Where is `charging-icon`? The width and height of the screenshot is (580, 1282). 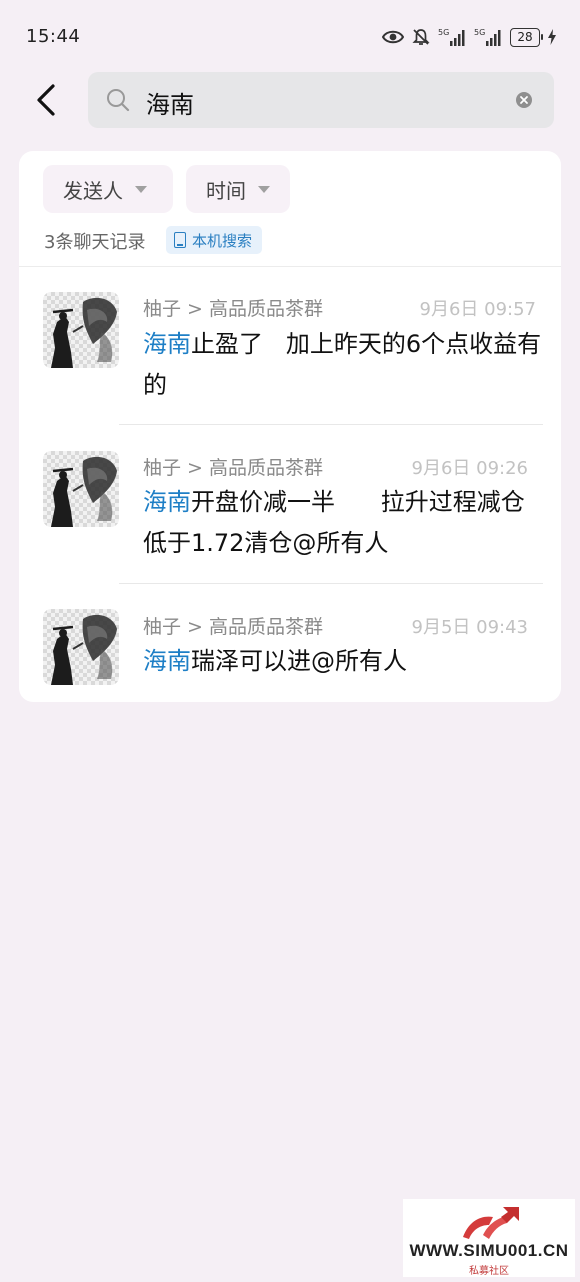
charging-icon is located at coordinates (552, 37).